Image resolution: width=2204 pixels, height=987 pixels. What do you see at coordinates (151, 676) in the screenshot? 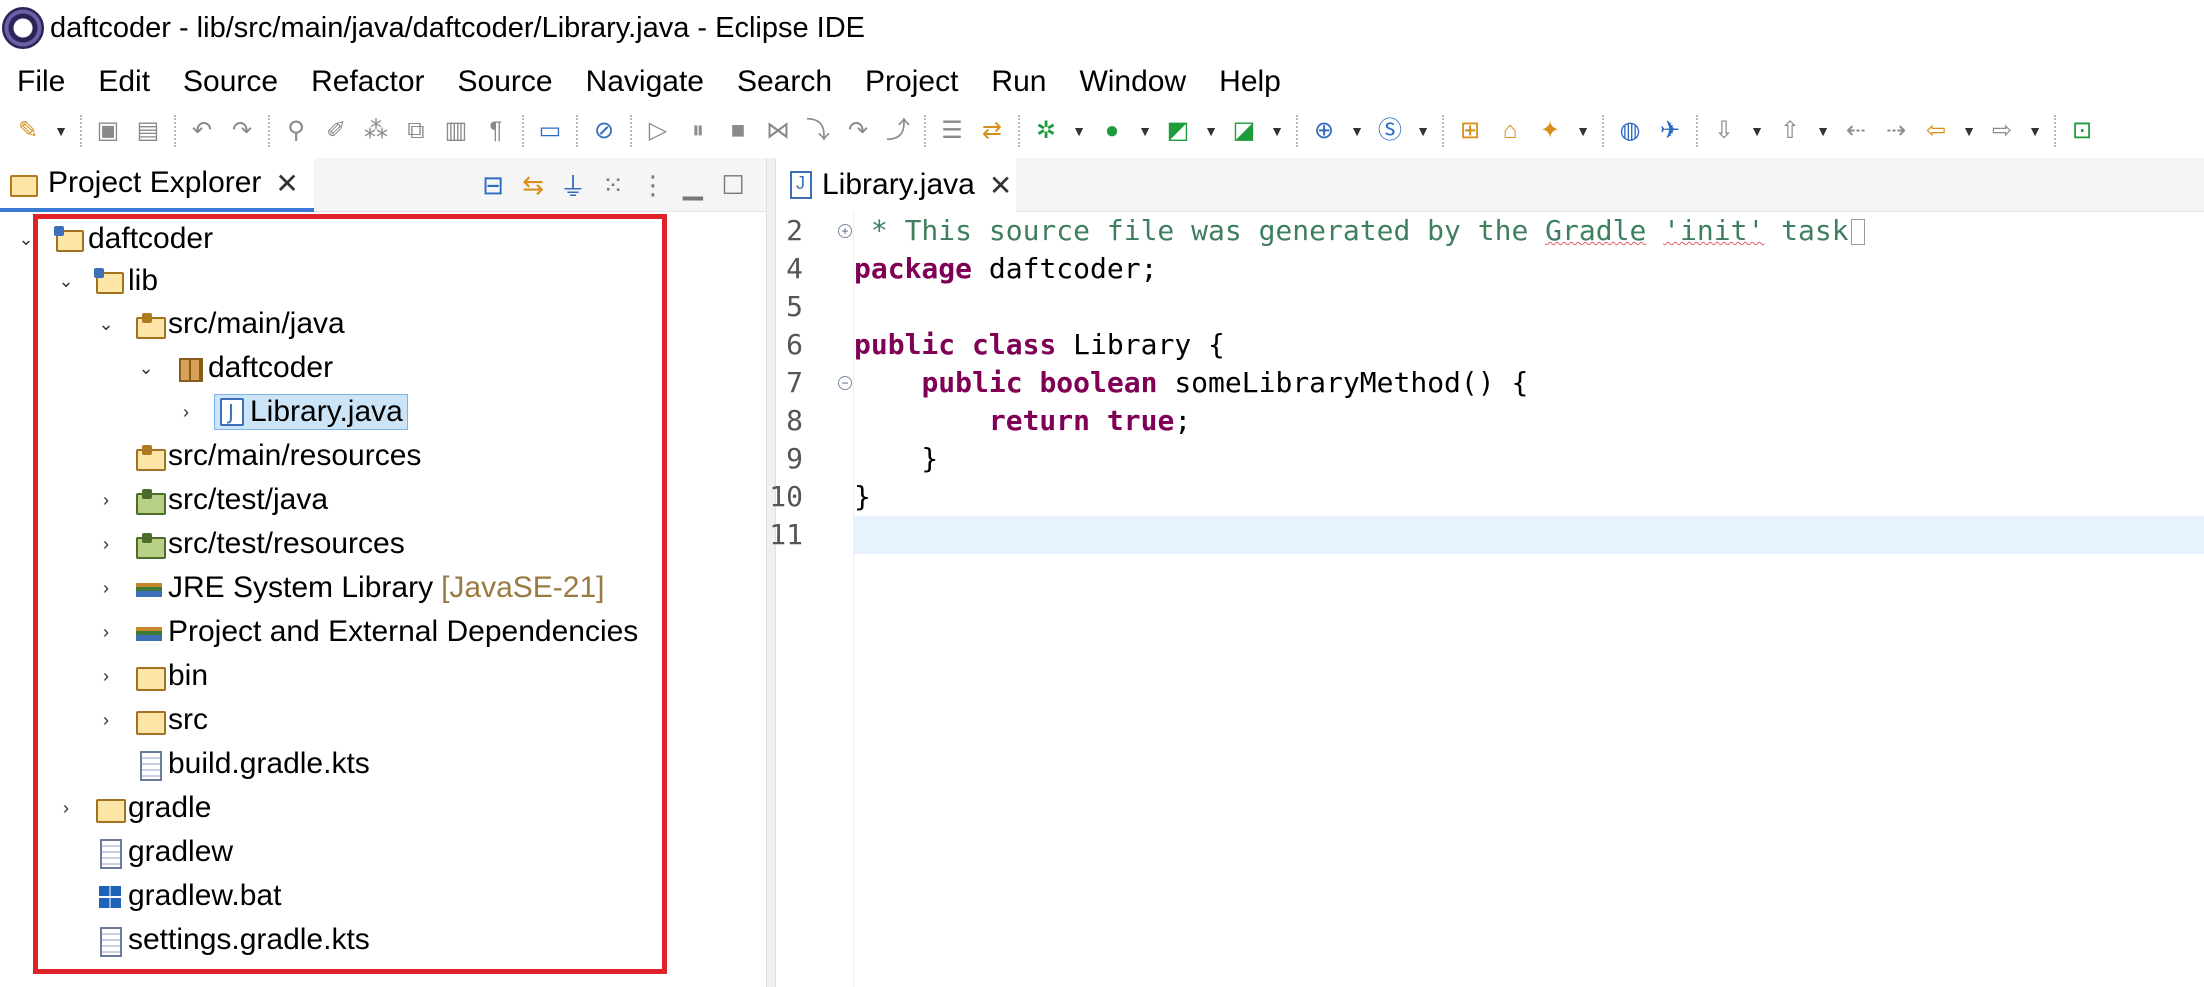
I see `tree-item-bin: › bin` at bounding box center [151, 676].